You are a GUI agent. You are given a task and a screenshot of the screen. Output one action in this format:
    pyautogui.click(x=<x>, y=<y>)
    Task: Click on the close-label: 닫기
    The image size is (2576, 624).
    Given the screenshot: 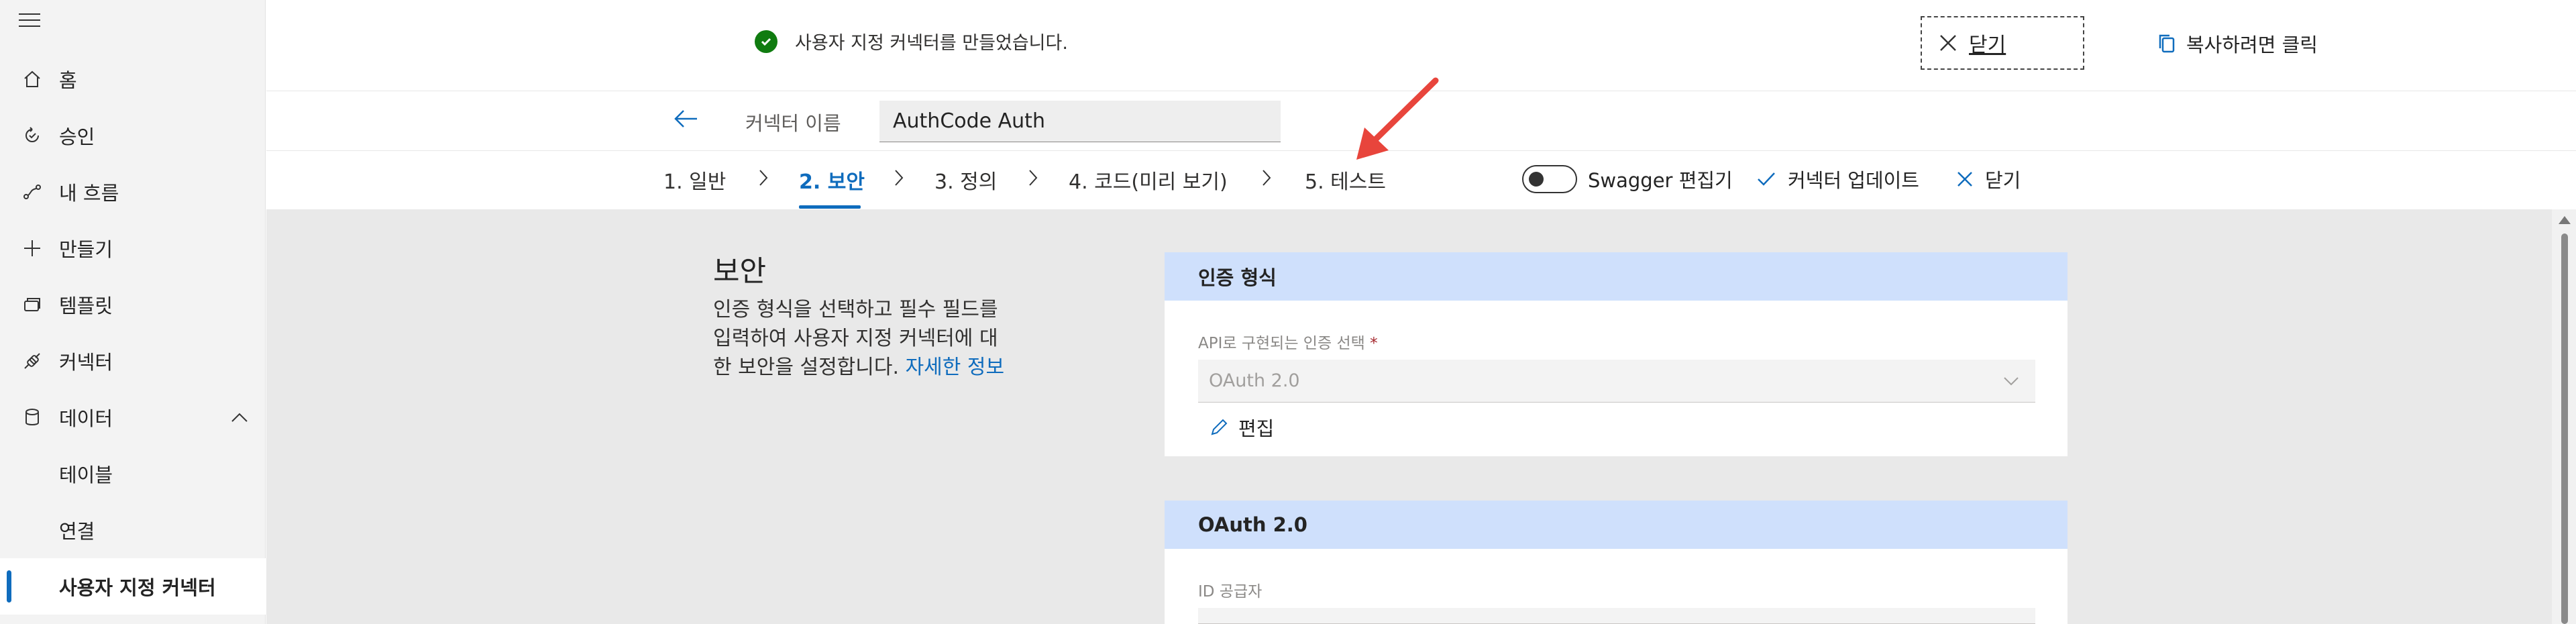 What is the action you would take?
    pyautogui.click(x=2003, y=181)
    